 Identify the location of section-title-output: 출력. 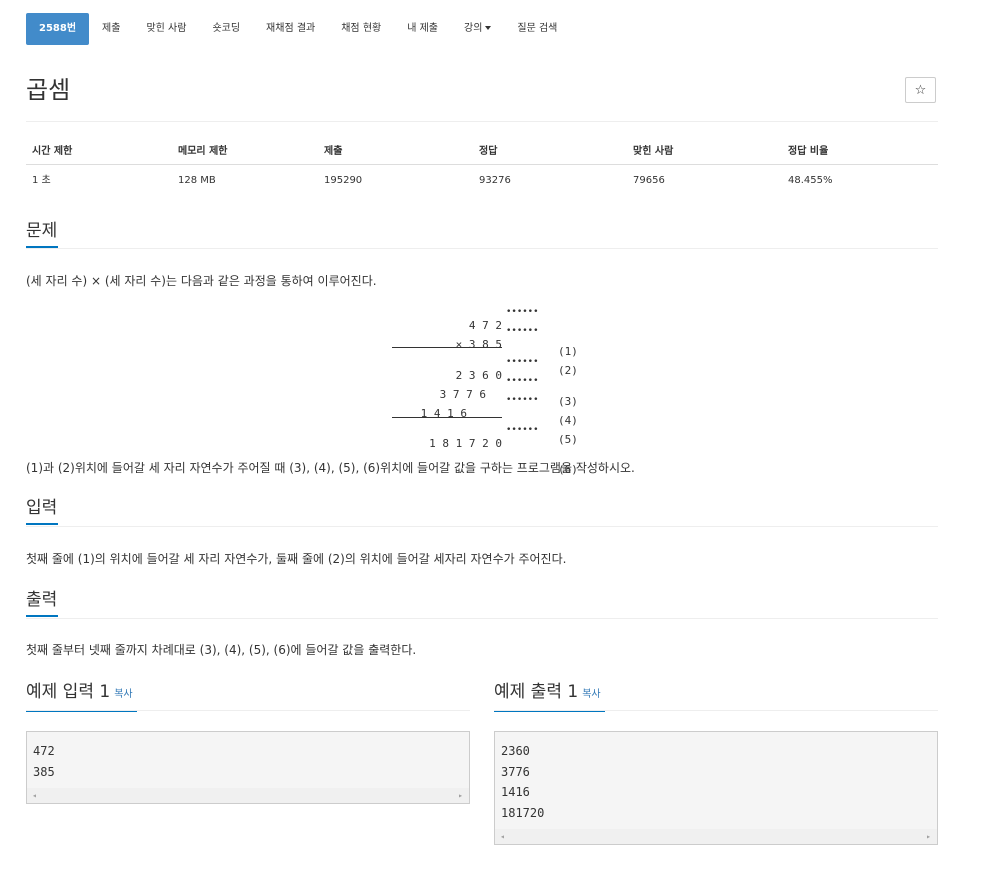
(42, 602).